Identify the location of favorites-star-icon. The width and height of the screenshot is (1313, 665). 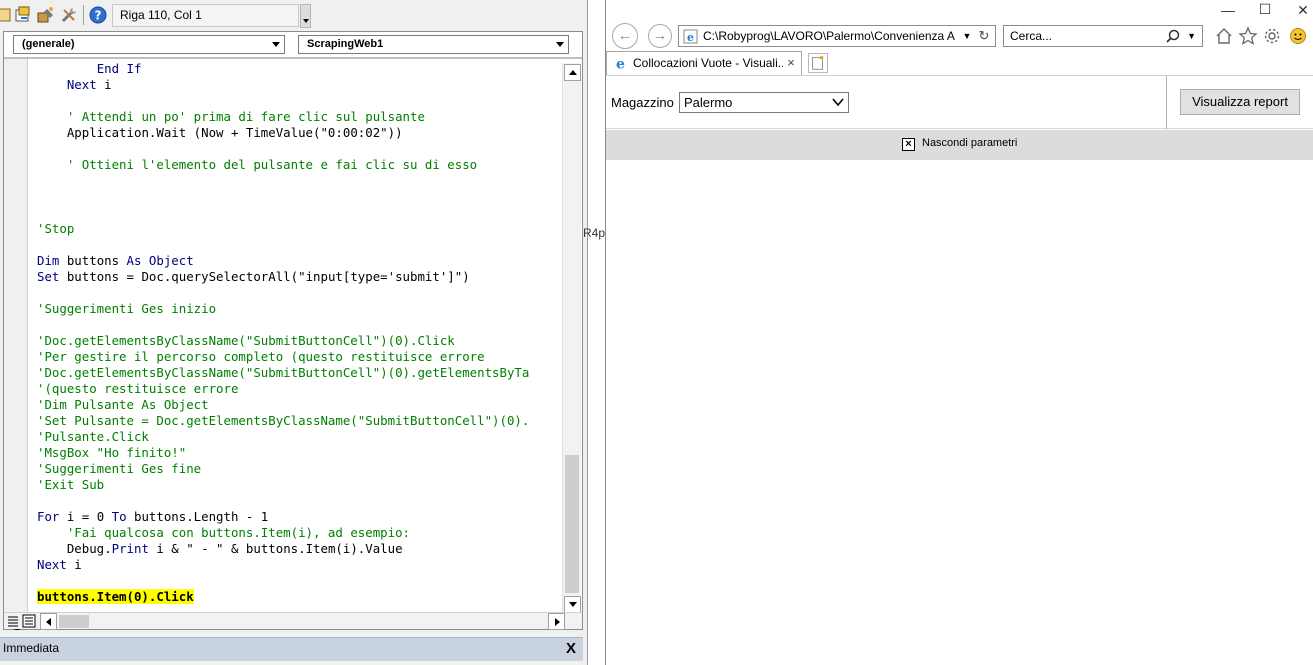
(1248, 36).